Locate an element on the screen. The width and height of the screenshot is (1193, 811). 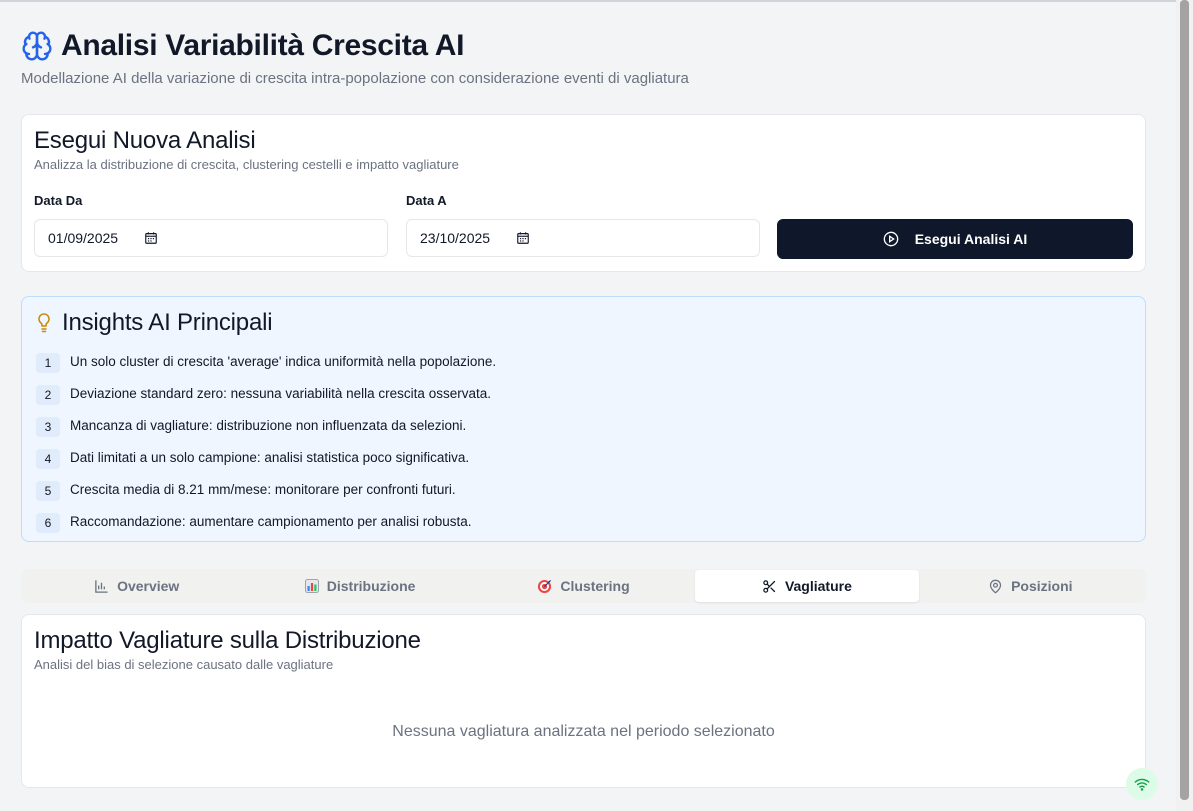
tab-posizioni-label: Posizioni is located at coordinates (1042, 586).